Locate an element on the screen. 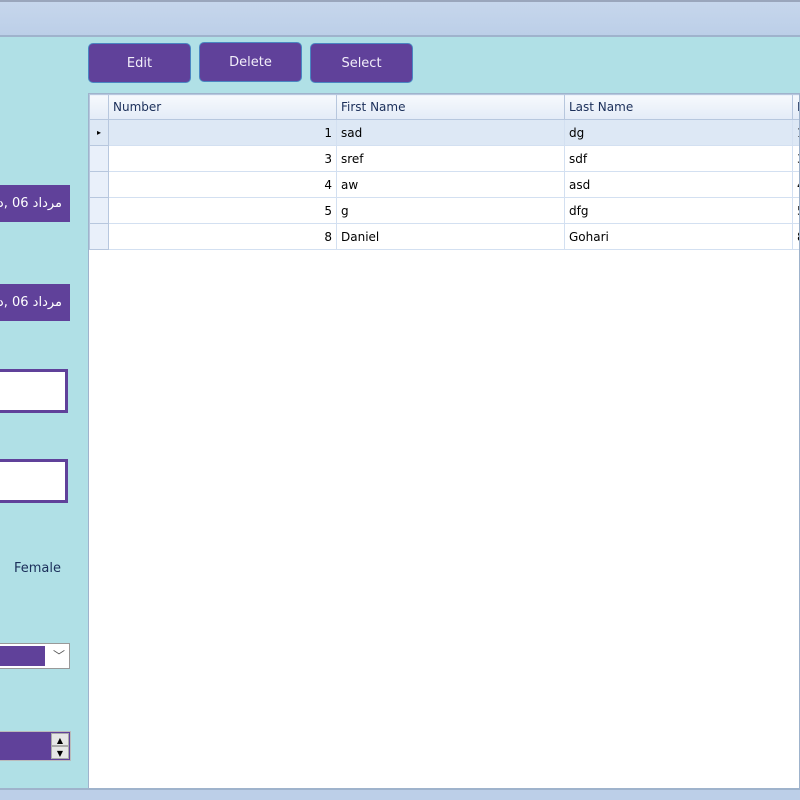 The width and height of the screenshot is (800, 800). cell-number: 4 is located at coordinates (222, 184).